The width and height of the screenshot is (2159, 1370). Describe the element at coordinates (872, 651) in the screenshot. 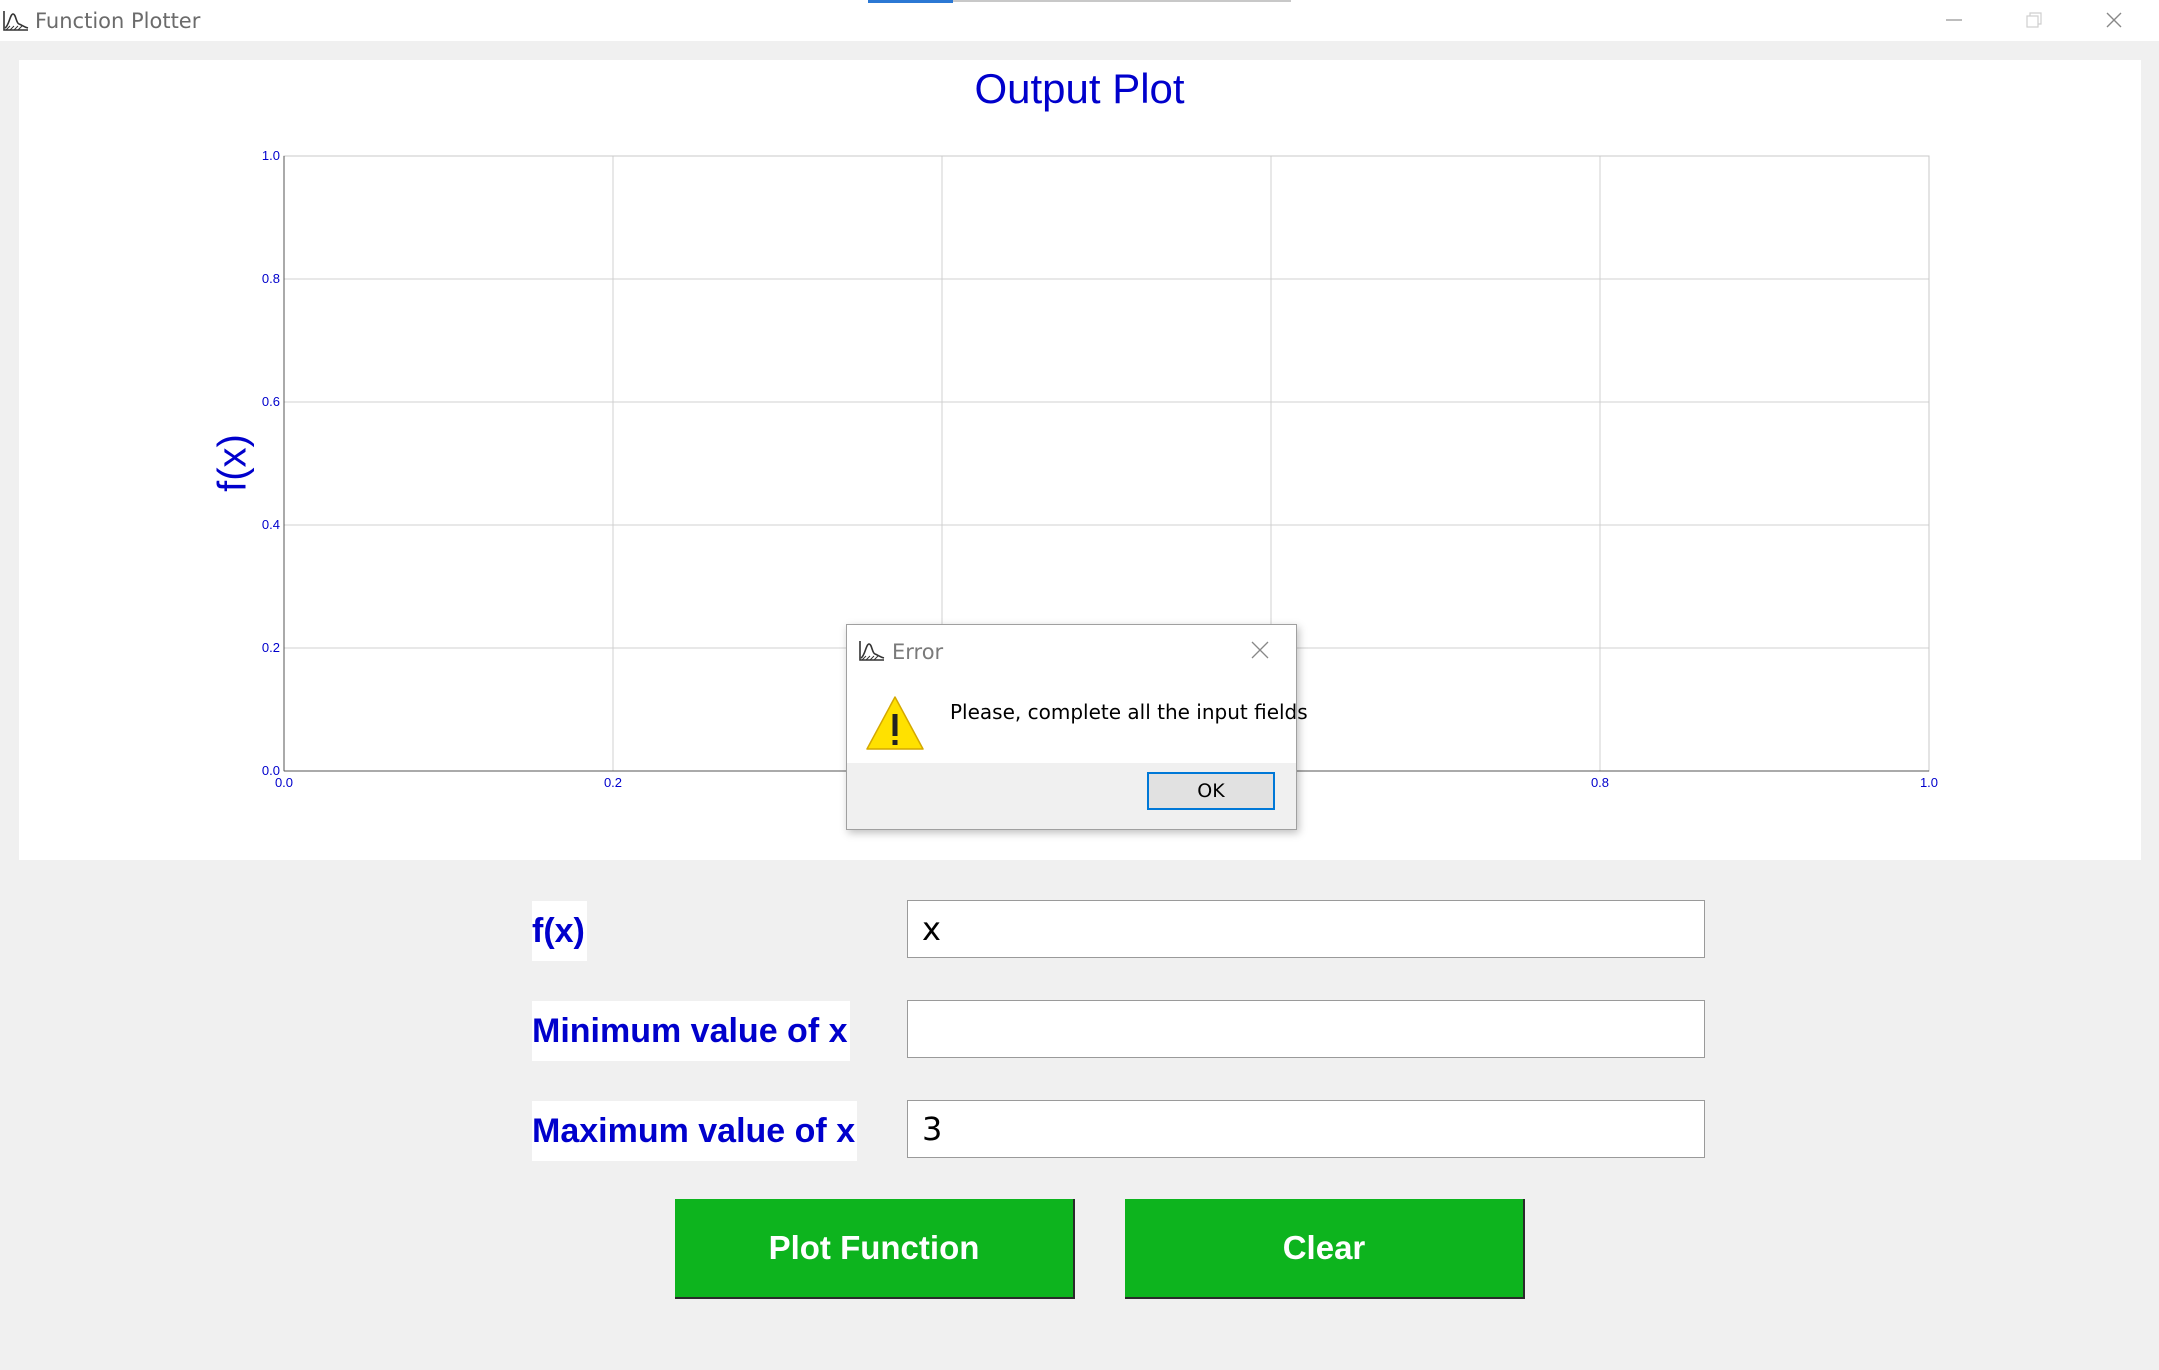

I see `function-graph-icon` at that location.